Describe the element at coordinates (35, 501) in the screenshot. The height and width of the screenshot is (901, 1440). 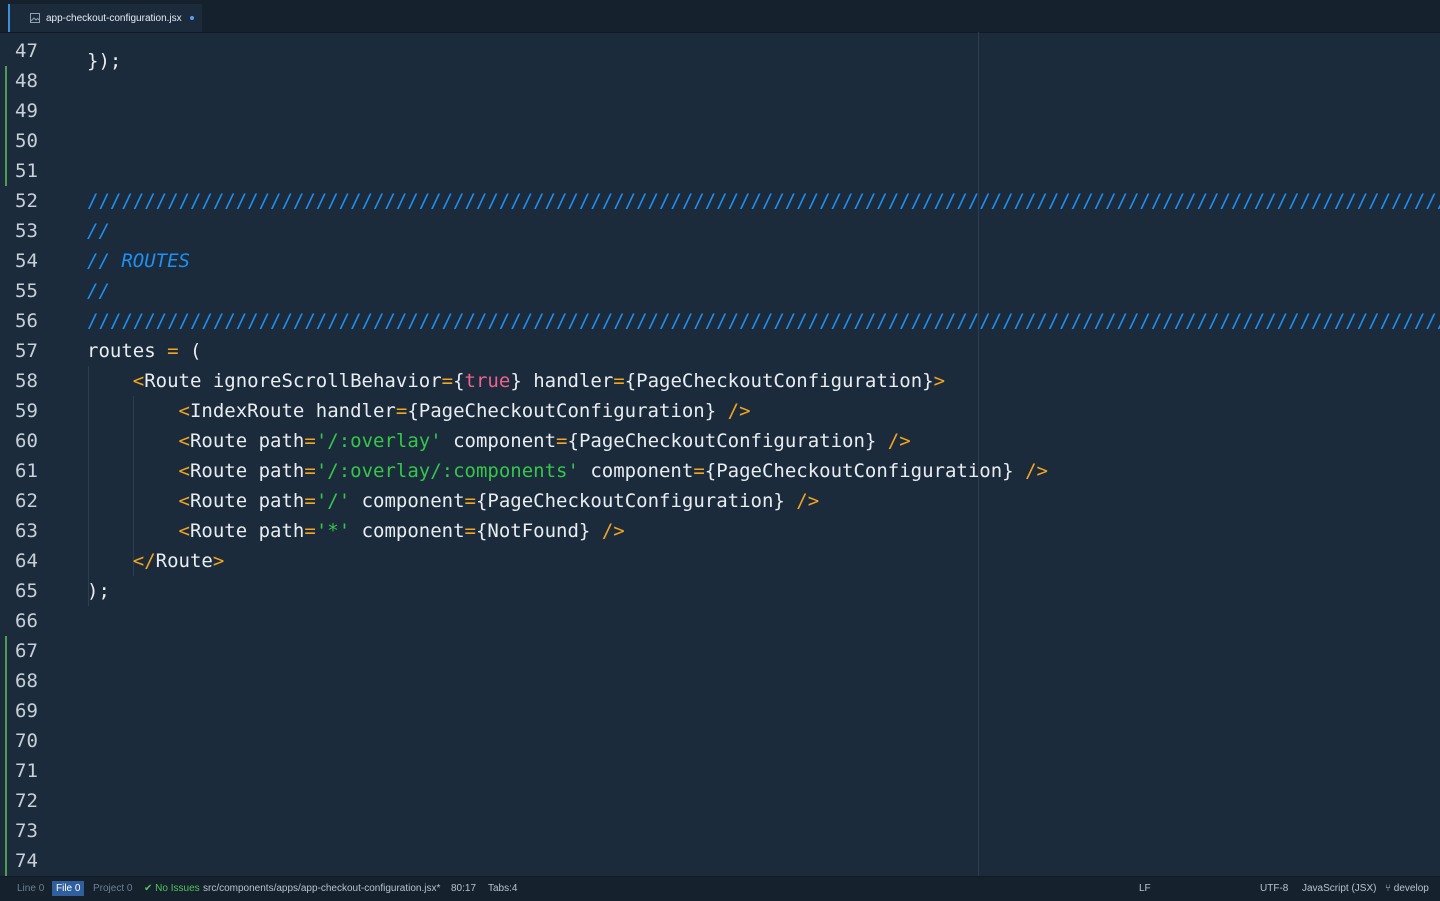
I see `line-number: 62` at that location.